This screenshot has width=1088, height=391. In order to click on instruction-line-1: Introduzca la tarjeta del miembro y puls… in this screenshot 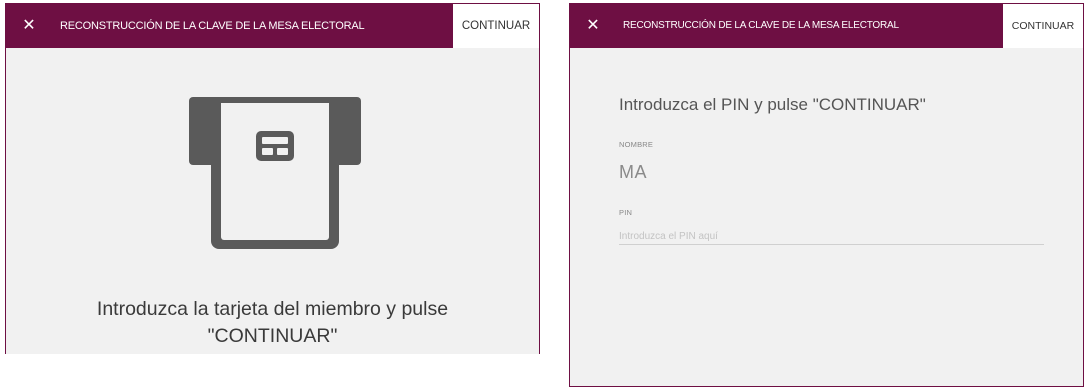, I will do `click(272, 309)`.